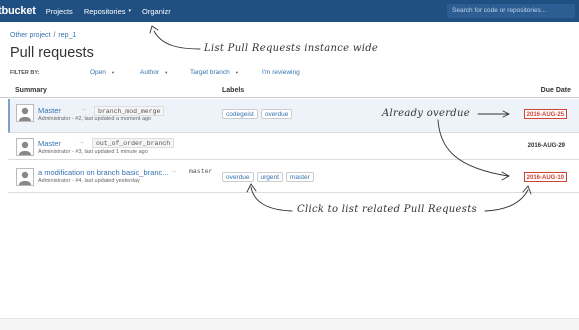  I want to click on annotation-arrow-organizr, so click(177, 40).